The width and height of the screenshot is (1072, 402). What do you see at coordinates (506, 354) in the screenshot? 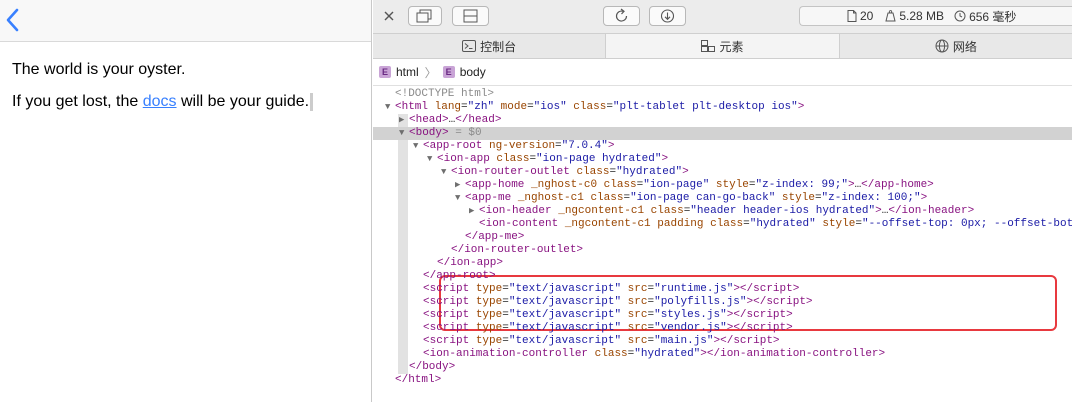
I see `tag-name: <ion-animation-controller` at bounding box center [506, 354].